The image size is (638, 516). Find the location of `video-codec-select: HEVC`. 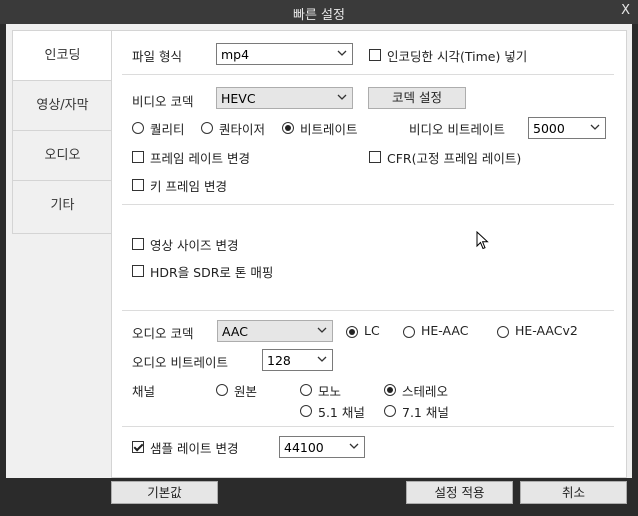

video-codec-select: HEVC is located at coordinates (284, 98).